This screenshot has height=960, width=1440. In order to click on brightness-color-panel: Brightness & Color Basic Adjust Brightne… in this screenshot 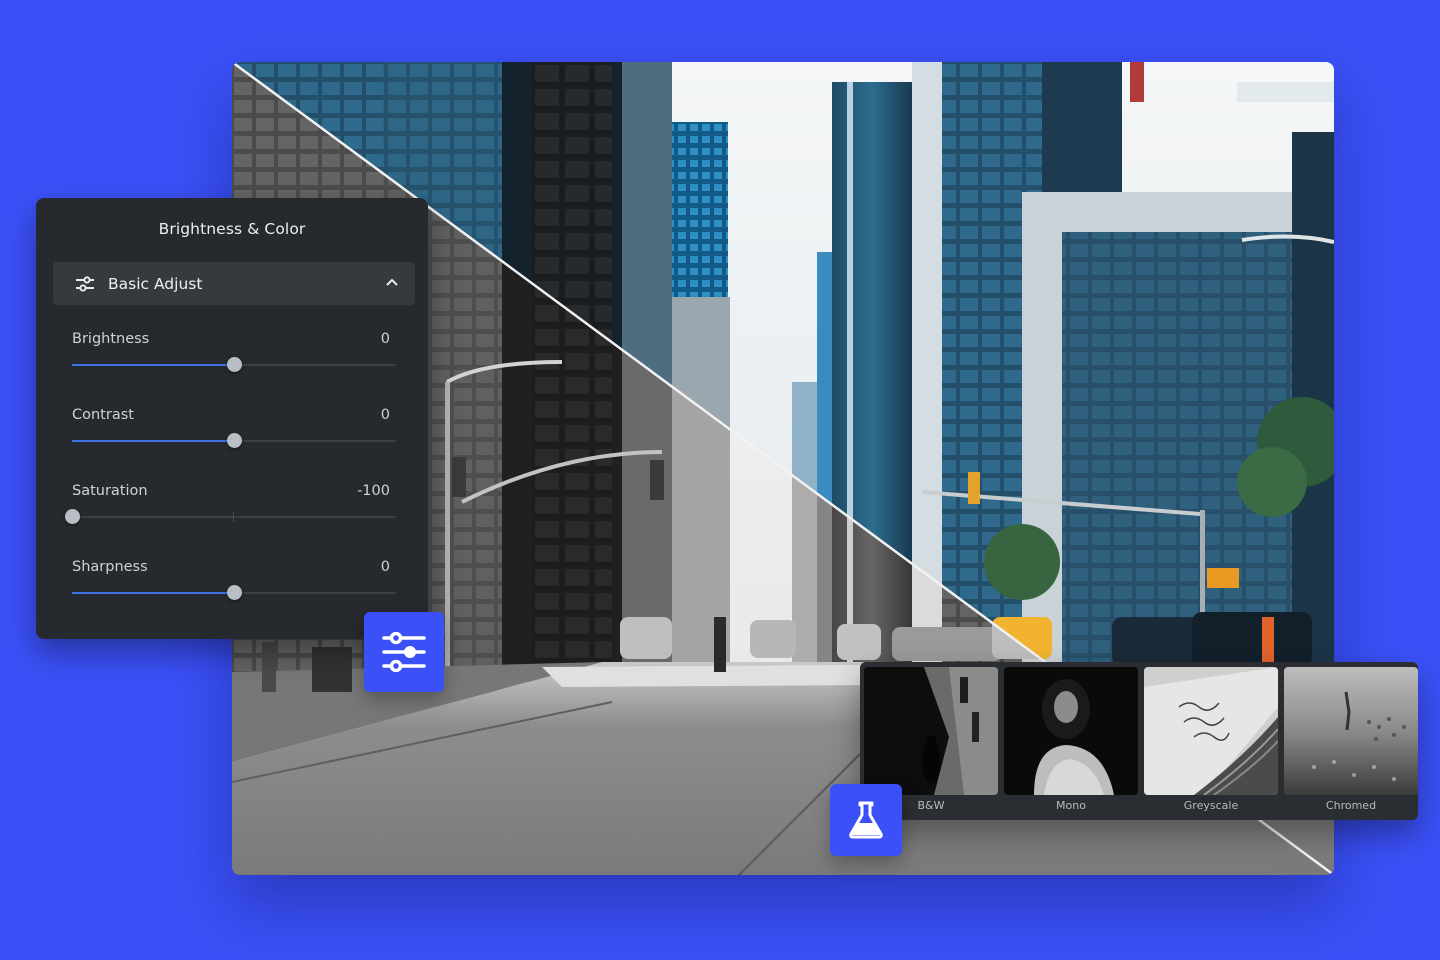, I will do `click(232, 418)`.